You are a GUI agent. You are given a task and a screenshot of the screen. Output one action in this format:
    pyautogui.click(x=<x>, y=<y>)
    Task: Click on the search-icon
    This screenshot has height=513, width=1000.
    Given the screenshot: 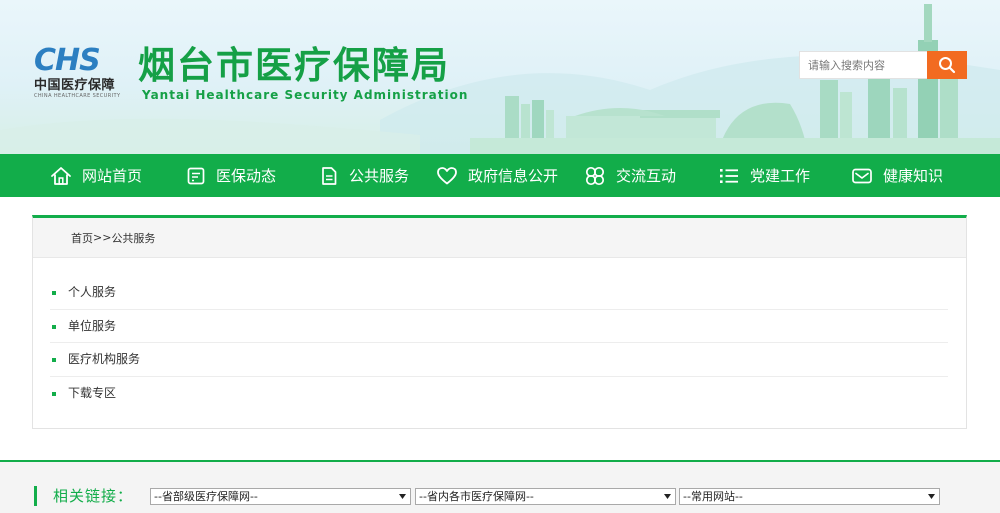 What is the action you would take?
    pyautogui.click(x=947, y=65)
    